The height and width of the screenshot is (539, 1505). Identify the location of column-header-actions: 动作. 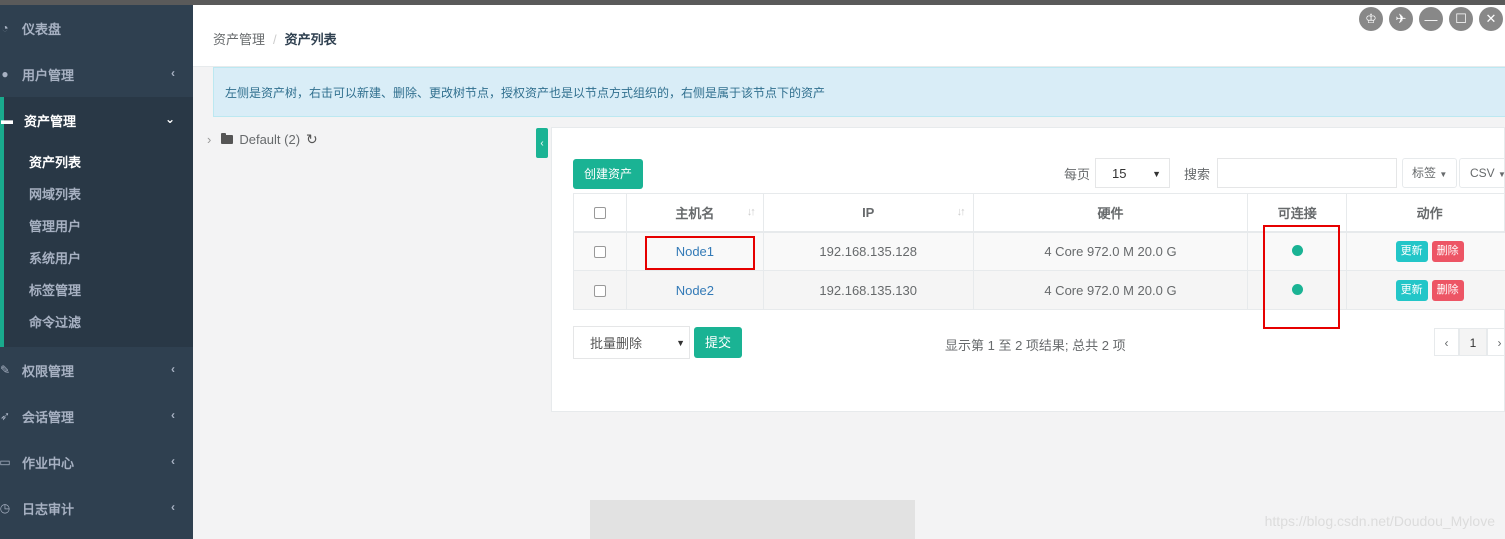
(1425, 213).